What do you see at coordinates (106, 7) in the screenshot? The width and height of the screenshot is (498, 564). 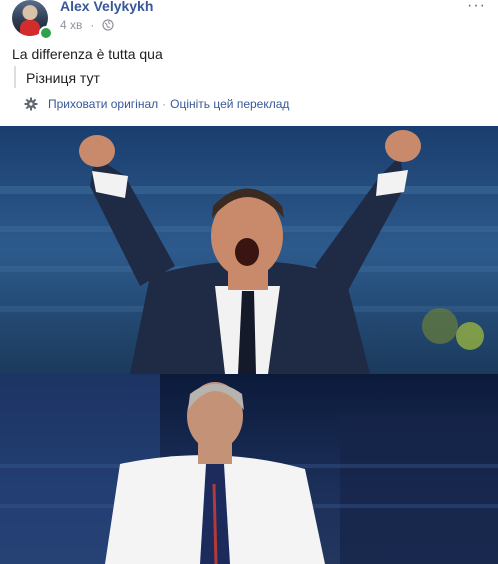 I see `author-name: Alex Velykykh` at bounding box center [106, 7].